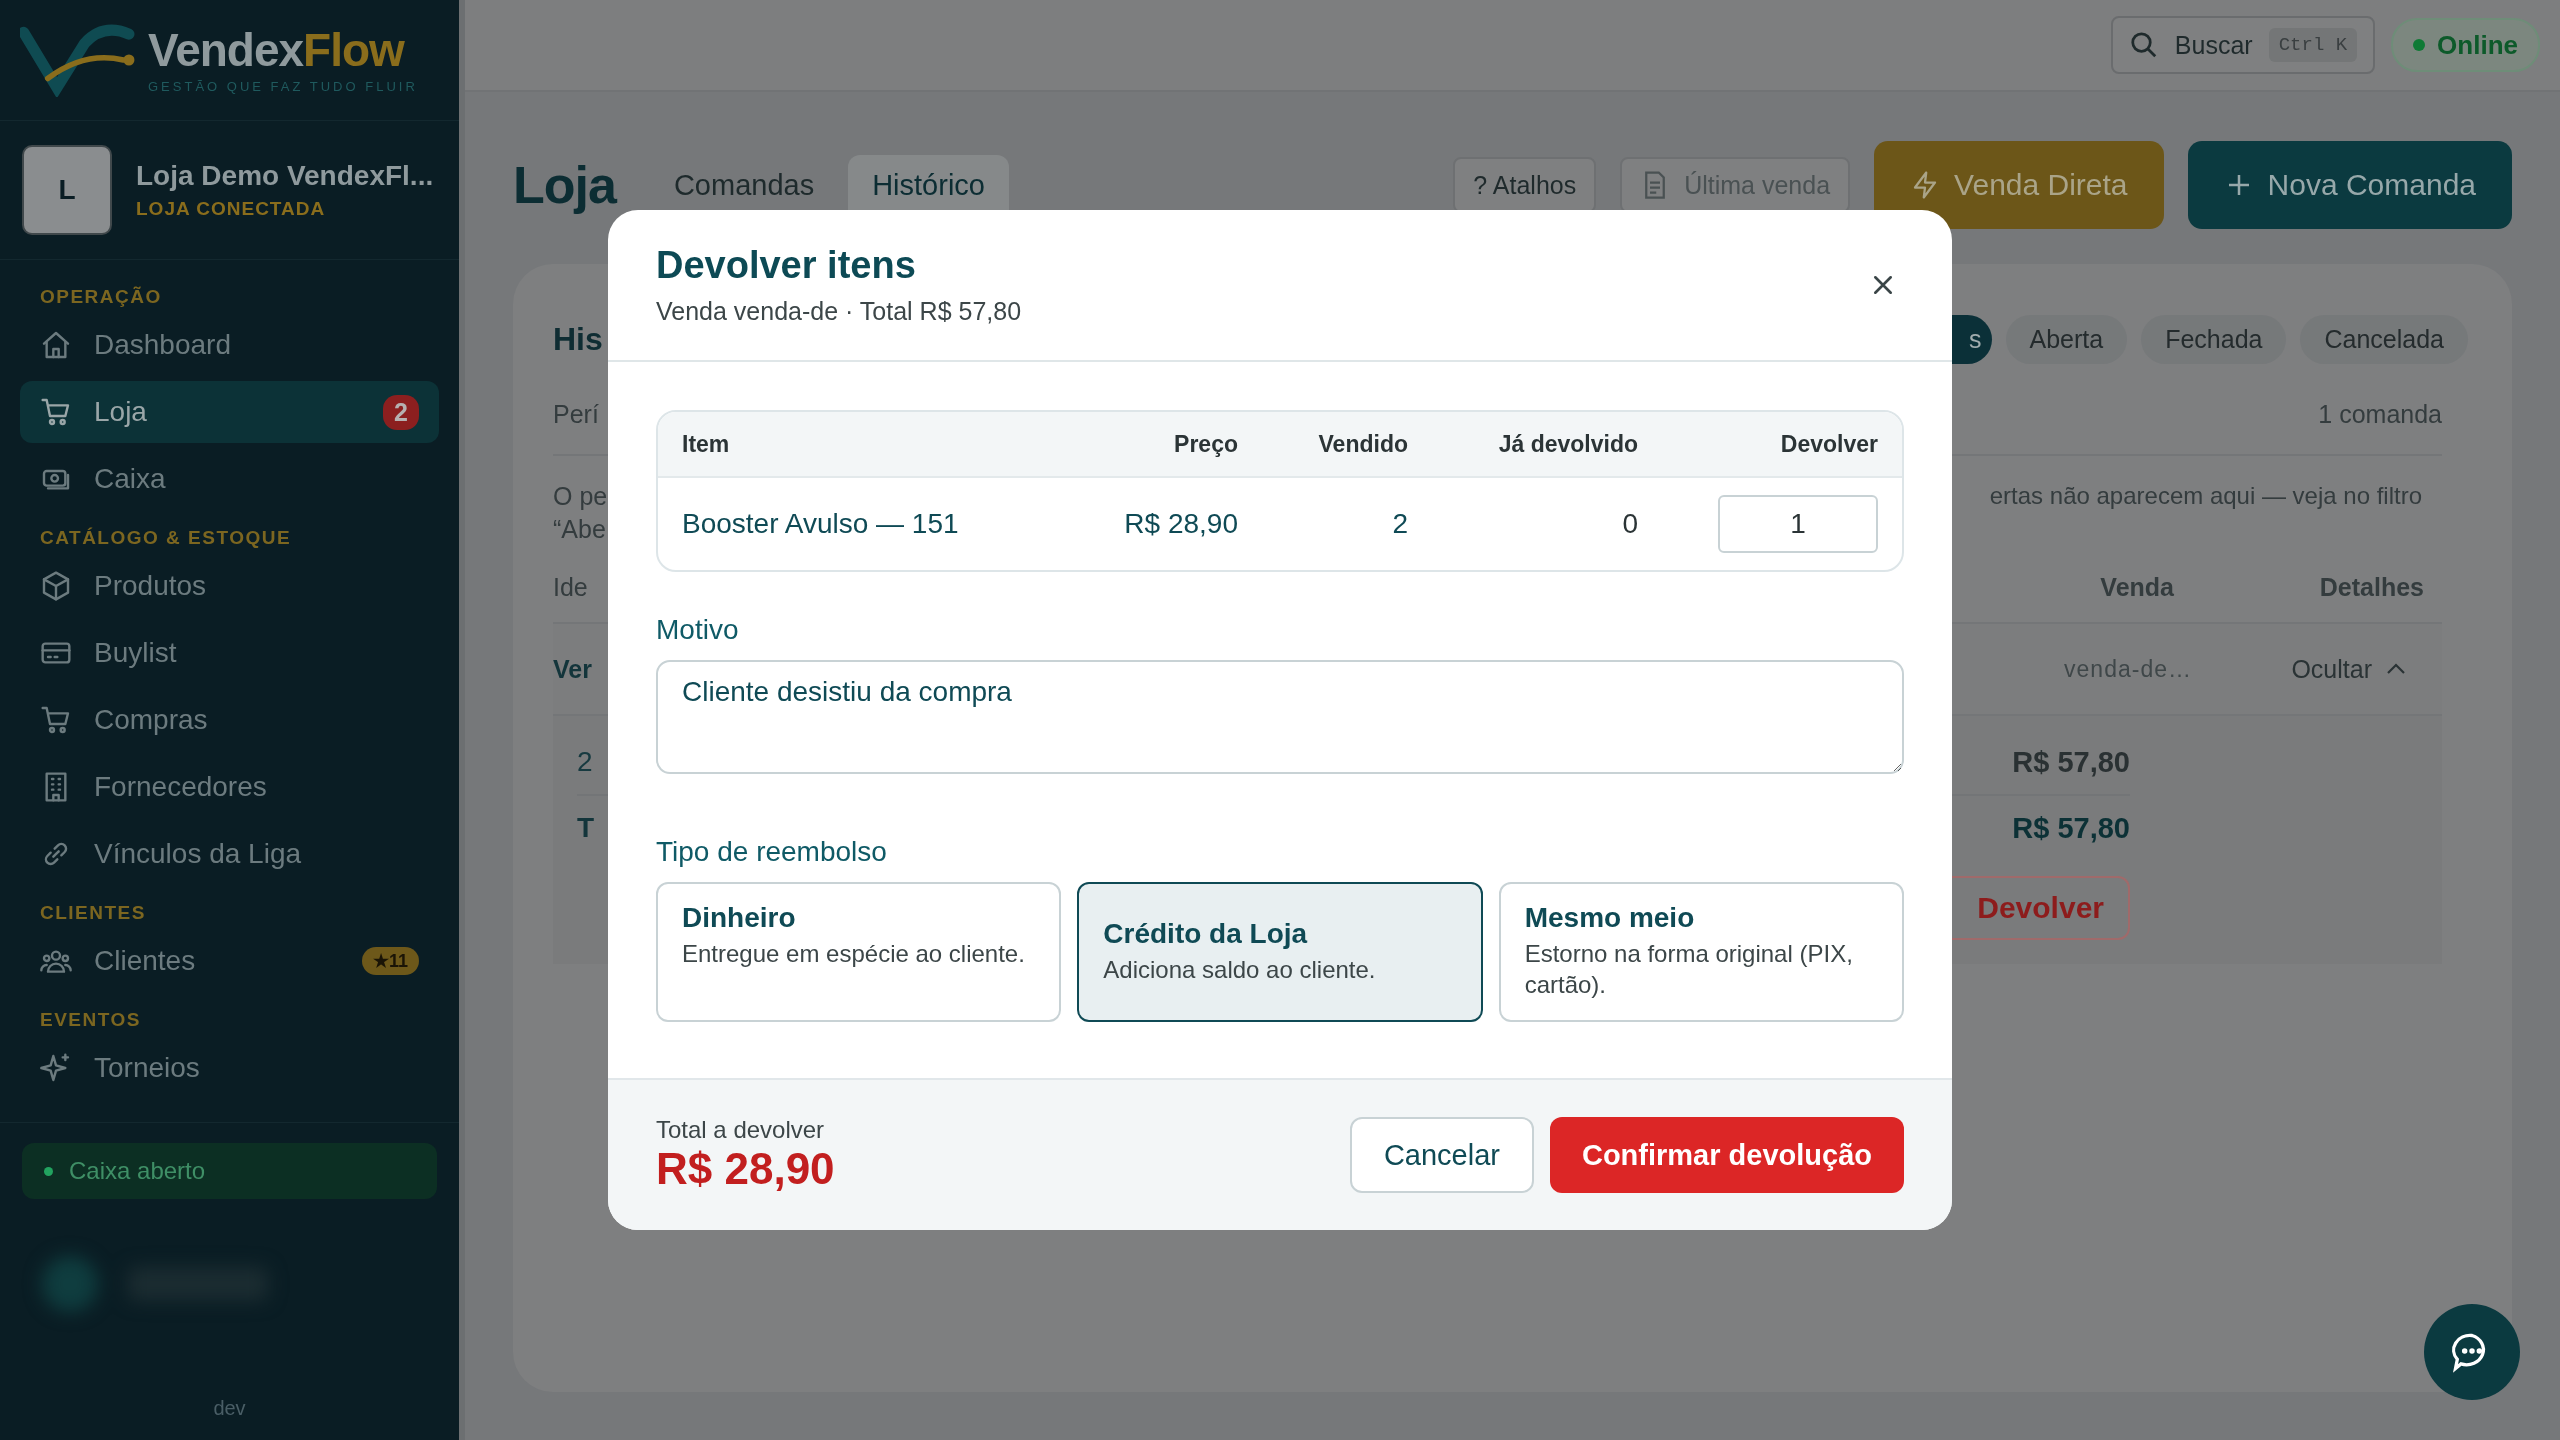  What do you see at coordinates (229, 1408) in the screenshot?
I see `environment-label: dev` at bounding box center [229, 1408].